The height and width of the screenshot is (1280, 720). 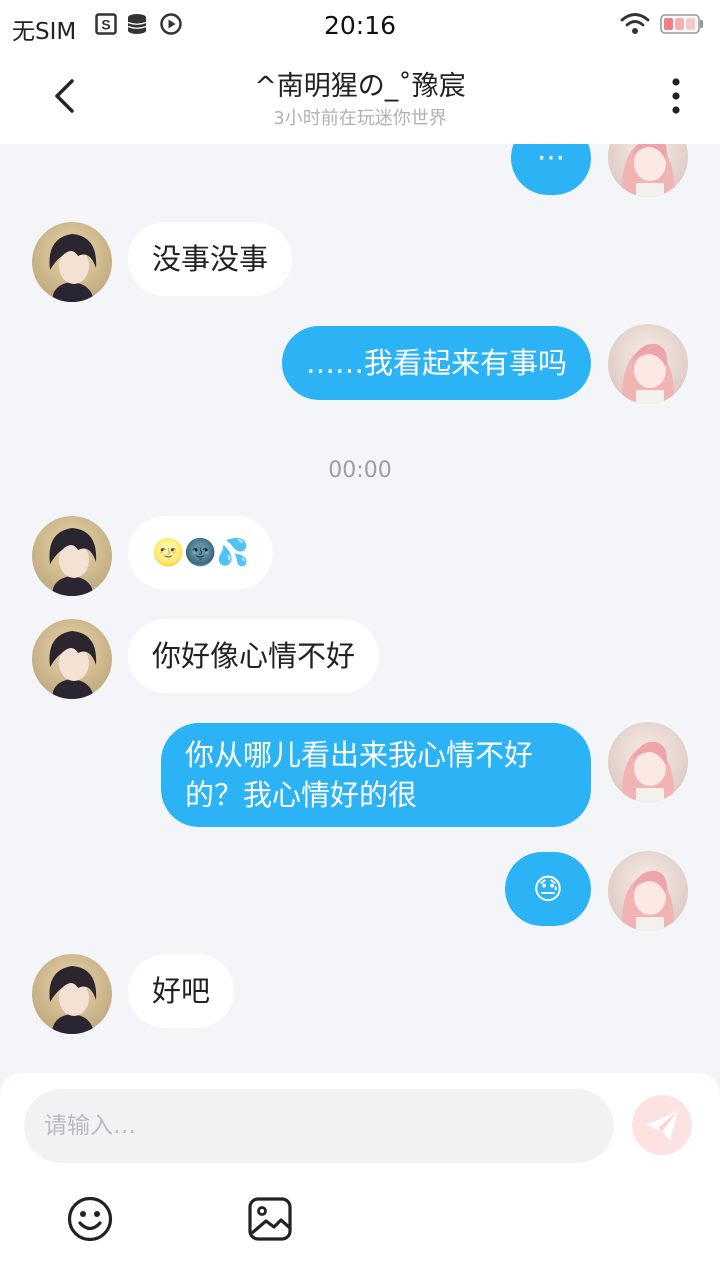 I want to click on message-bubble-outgoing: 你从哪儿看出来我心情不好的？我心情好的很, so click(x=376, y=775).